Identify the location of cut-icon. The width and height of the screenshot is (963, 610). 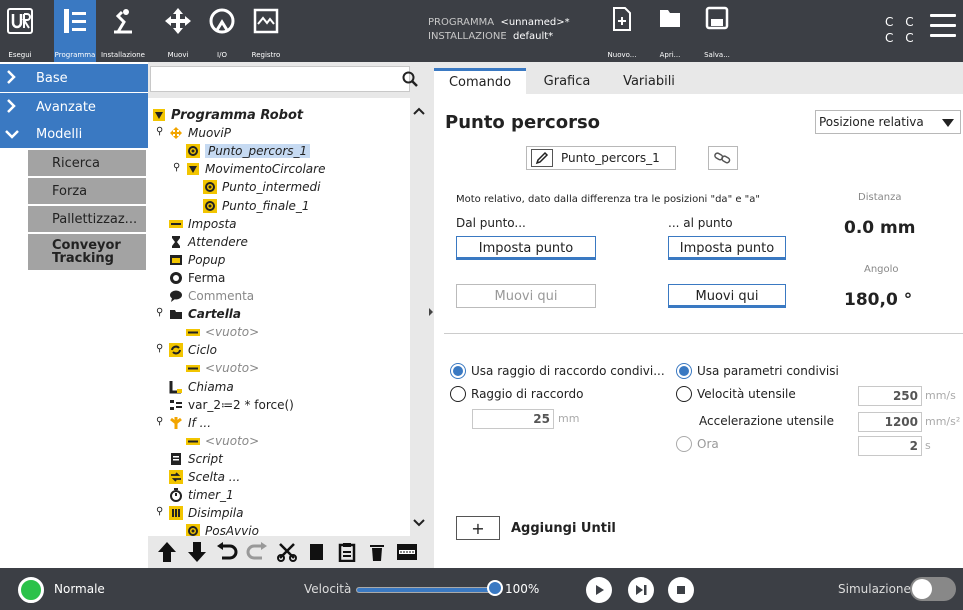
(287, 552).